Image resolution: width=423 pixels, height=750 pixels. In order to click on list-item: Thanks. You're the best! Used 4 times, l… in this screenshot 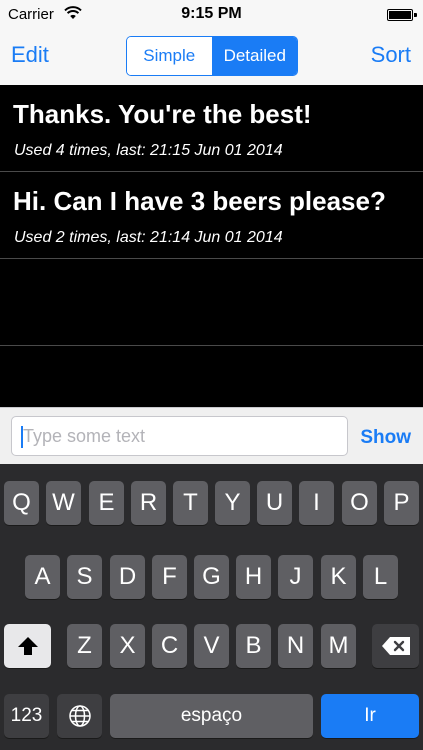, I will do `click(211, 128)`.